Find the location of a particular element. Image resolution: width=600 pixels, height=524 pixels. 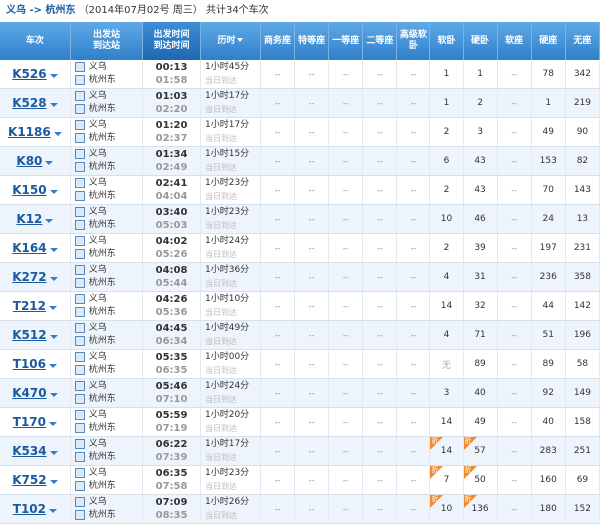

train-number-cell: K12 is located at coordinates (35, 219).